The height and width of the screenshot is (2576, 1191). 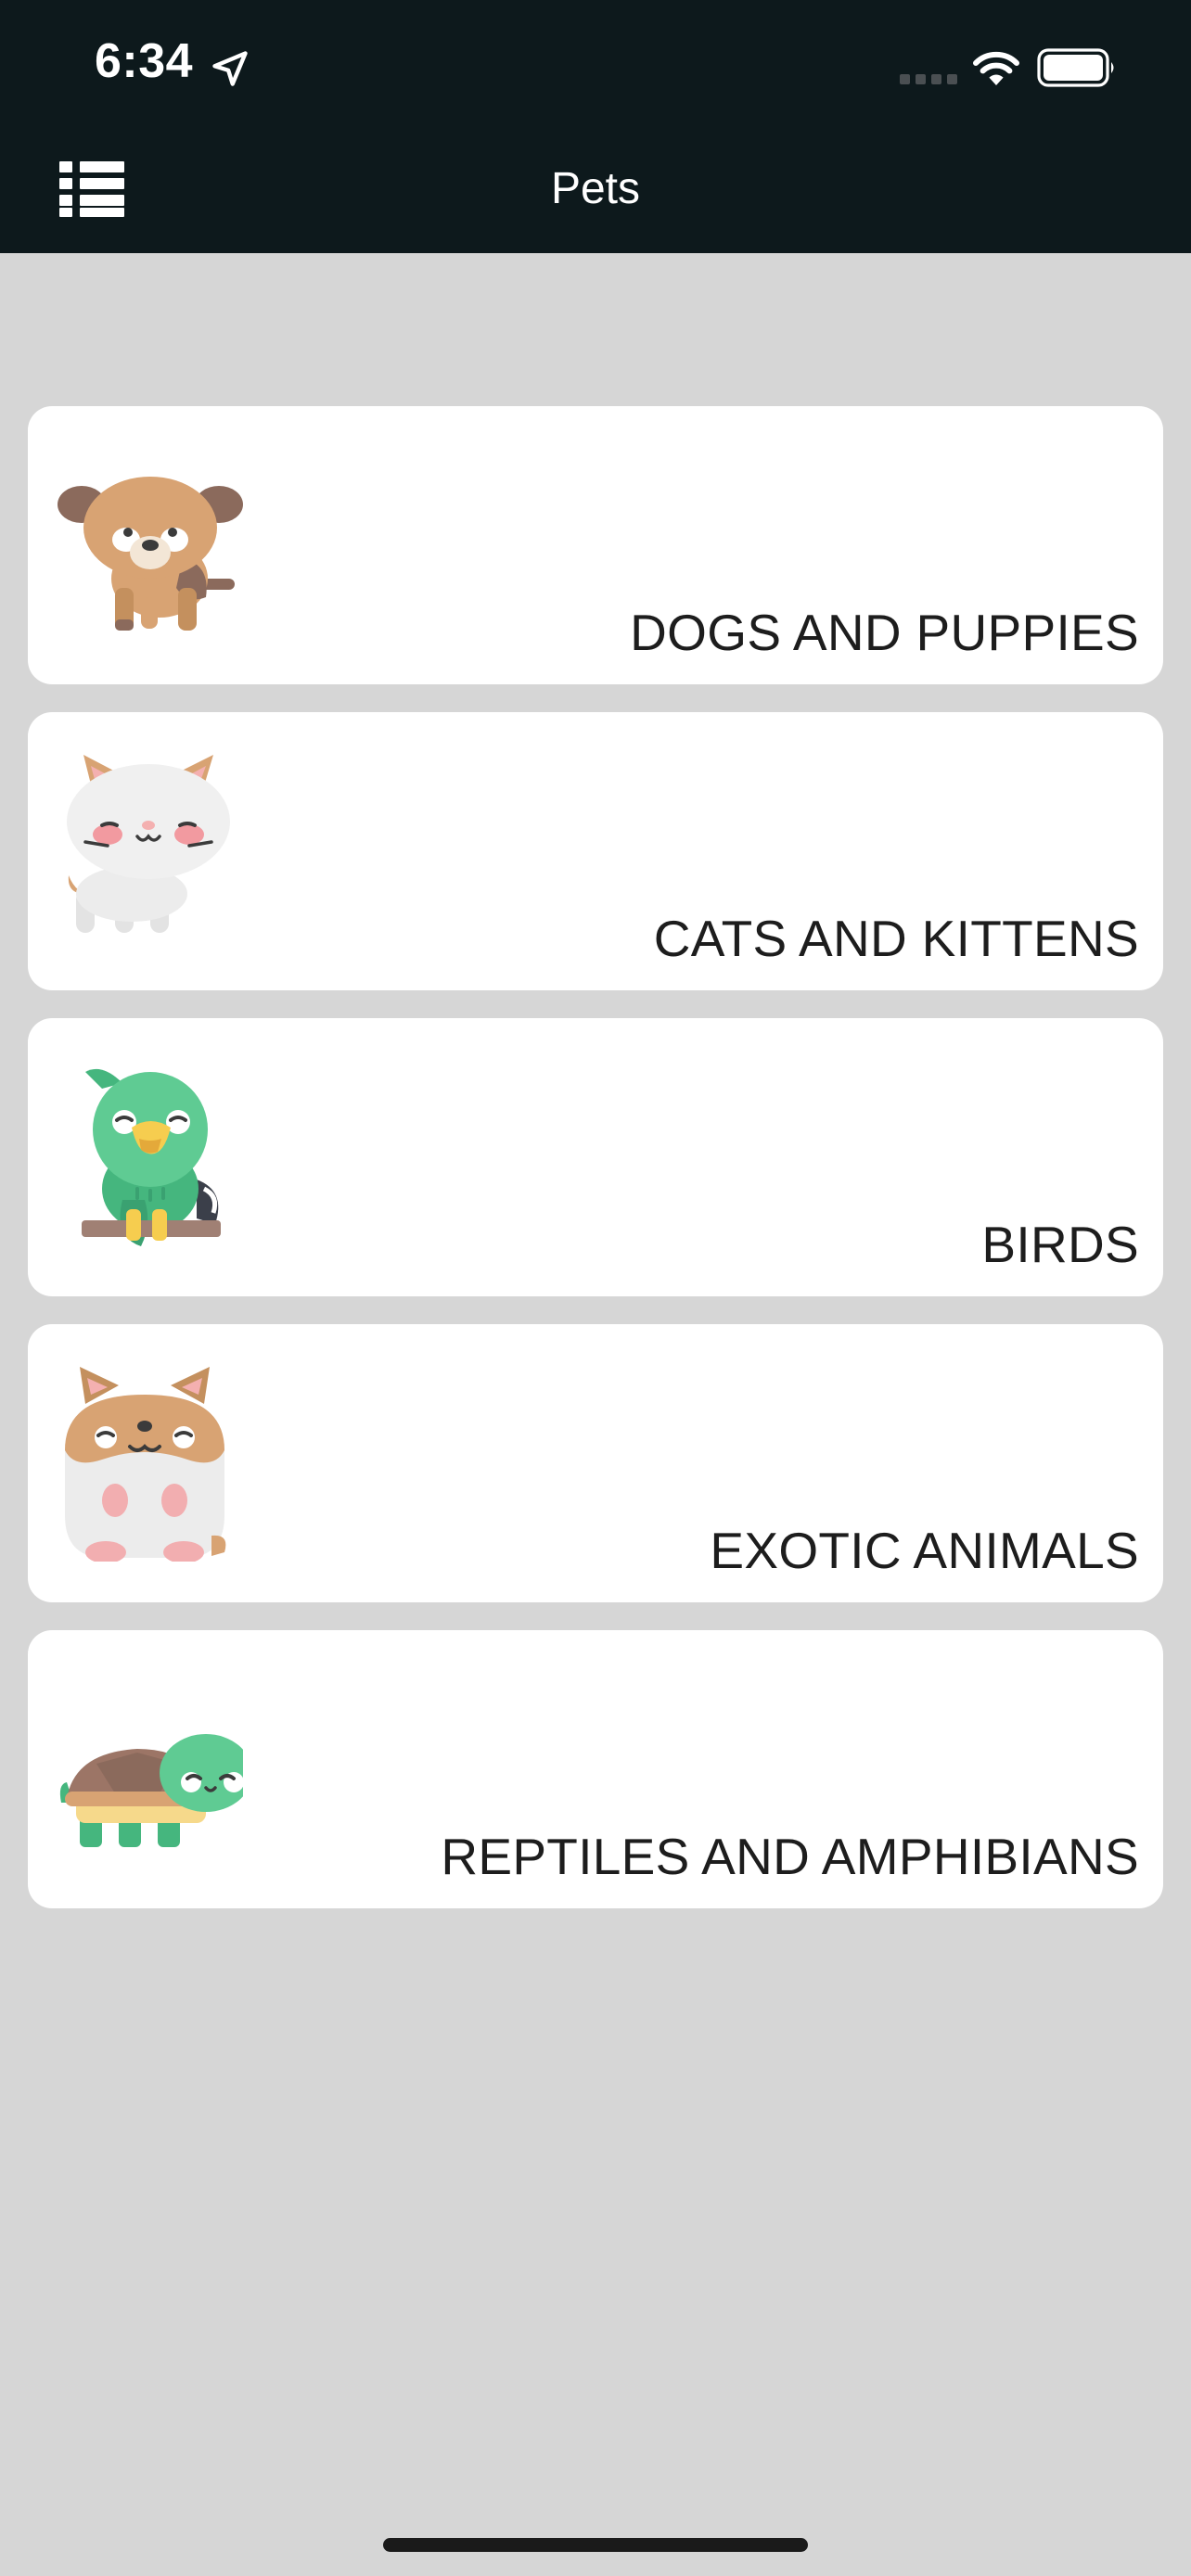 I want to click on hamster-icon, so click(x=145, y=1464).